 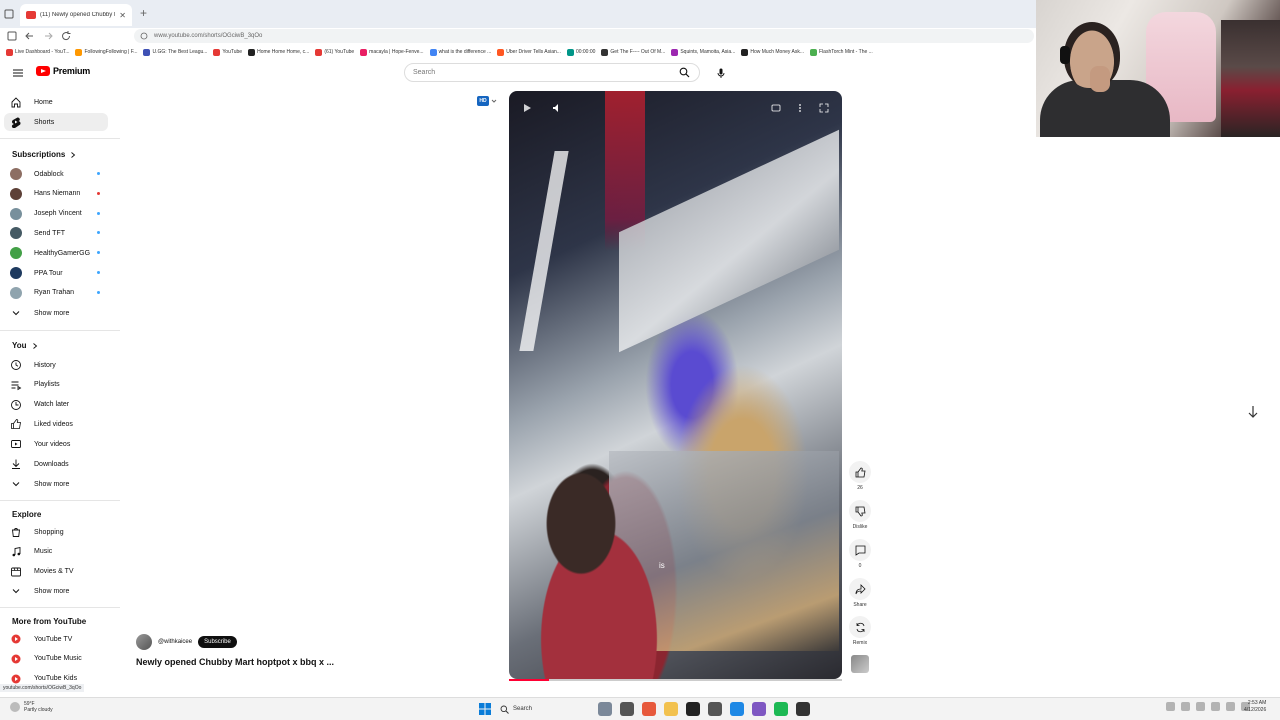 I want to click on terminal-icon, so click(x=627, y=709).